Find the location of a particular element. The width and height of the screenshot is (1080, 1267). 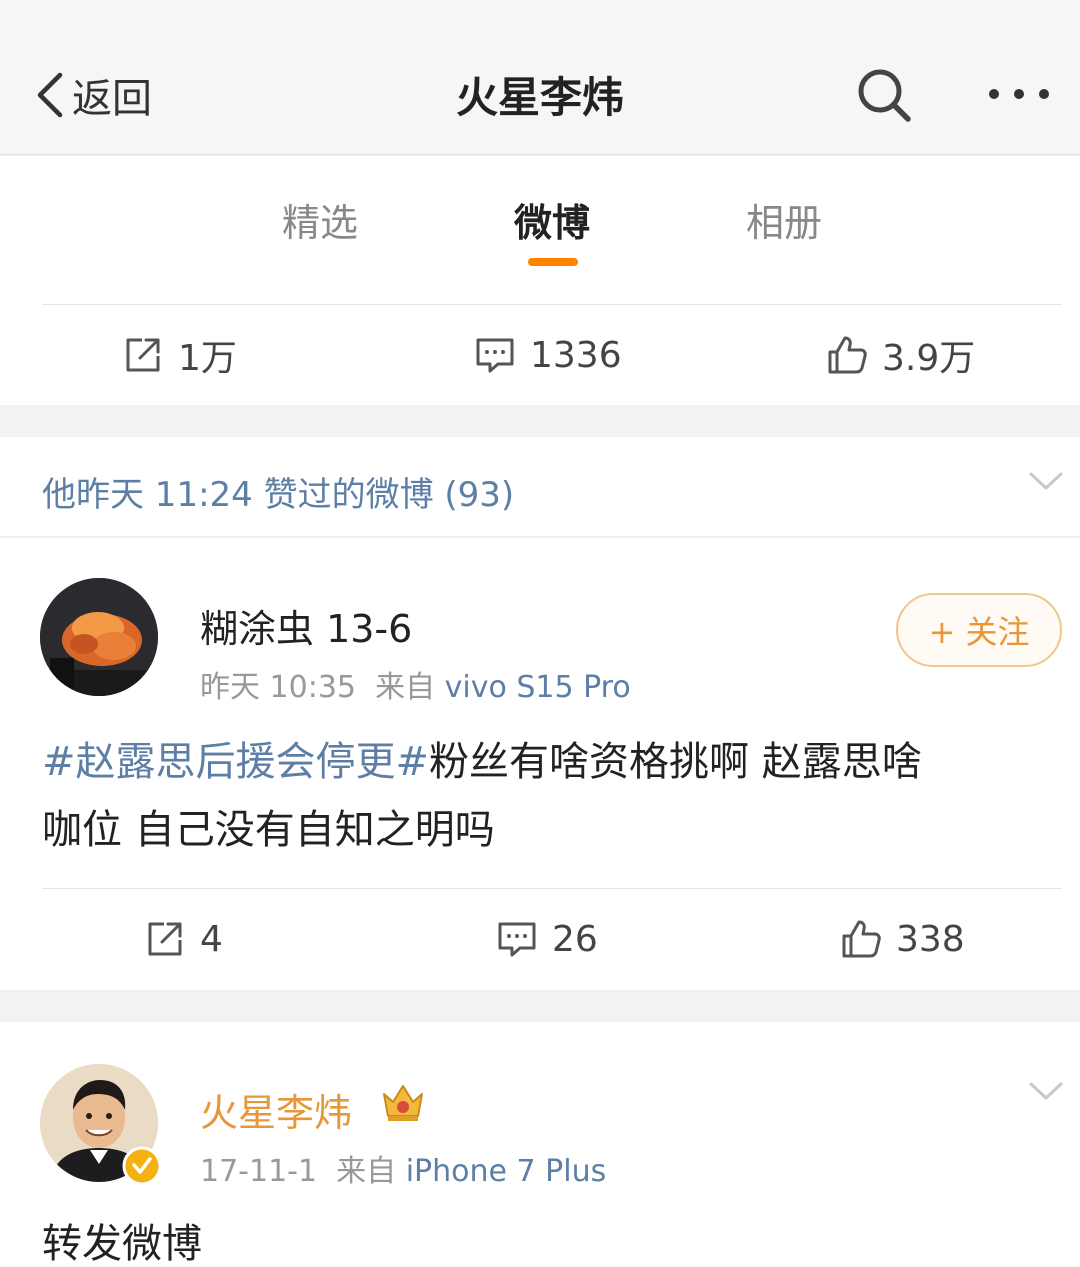

back-label: 返回 is located at coordinates (112, 99).